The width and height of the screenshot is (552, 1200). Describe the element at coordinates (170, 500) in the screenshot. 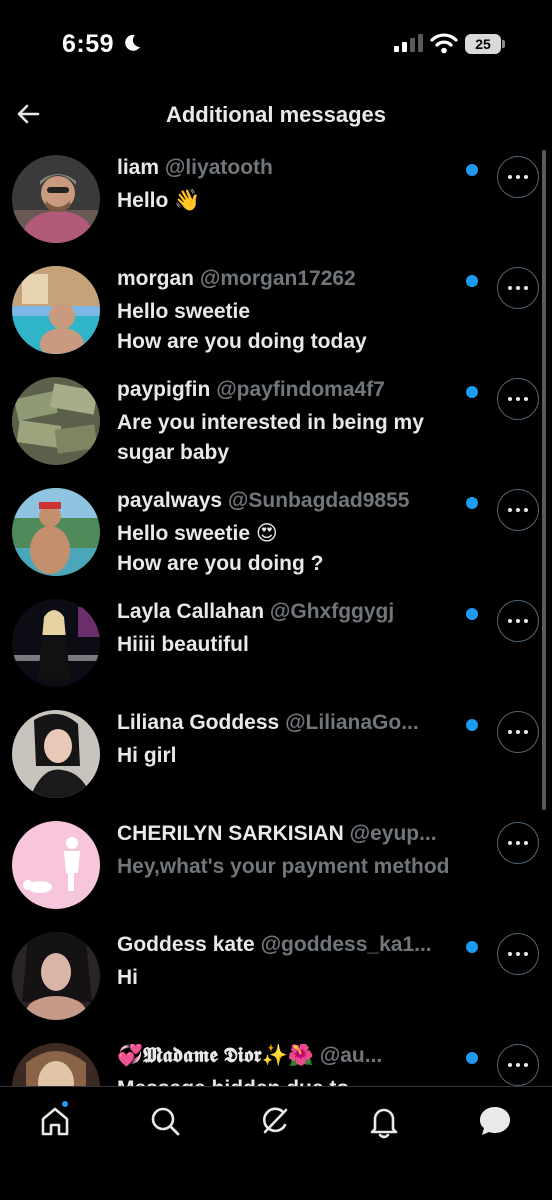

I see `sender-name: payalways` at that location.